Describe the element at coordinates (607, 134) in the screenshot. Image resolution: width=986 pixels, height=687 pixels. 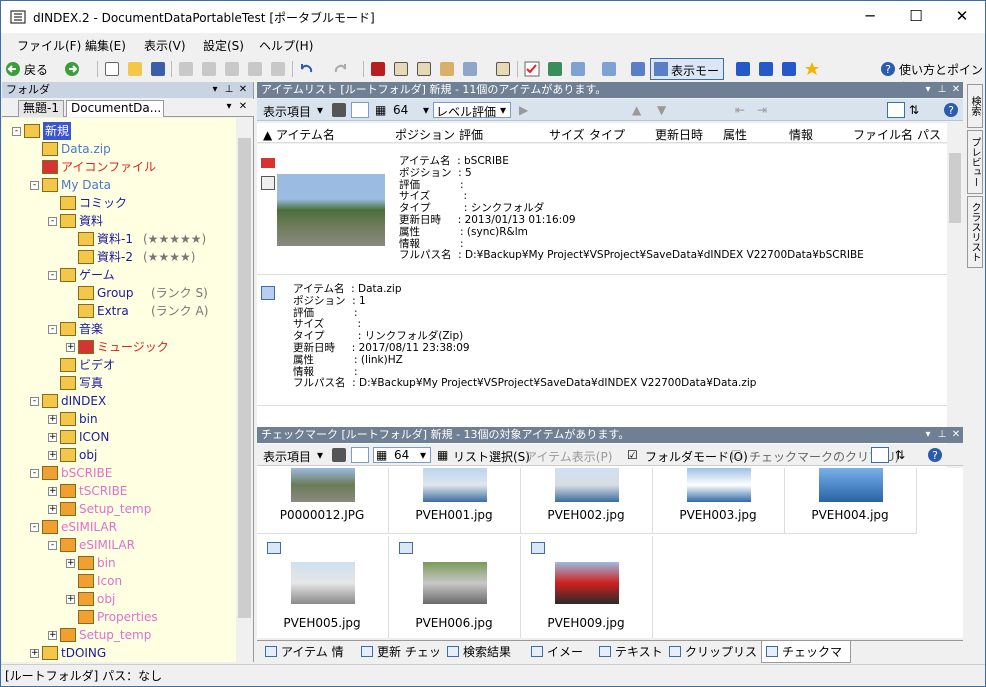
I see `col-type: タイプ` at that location.